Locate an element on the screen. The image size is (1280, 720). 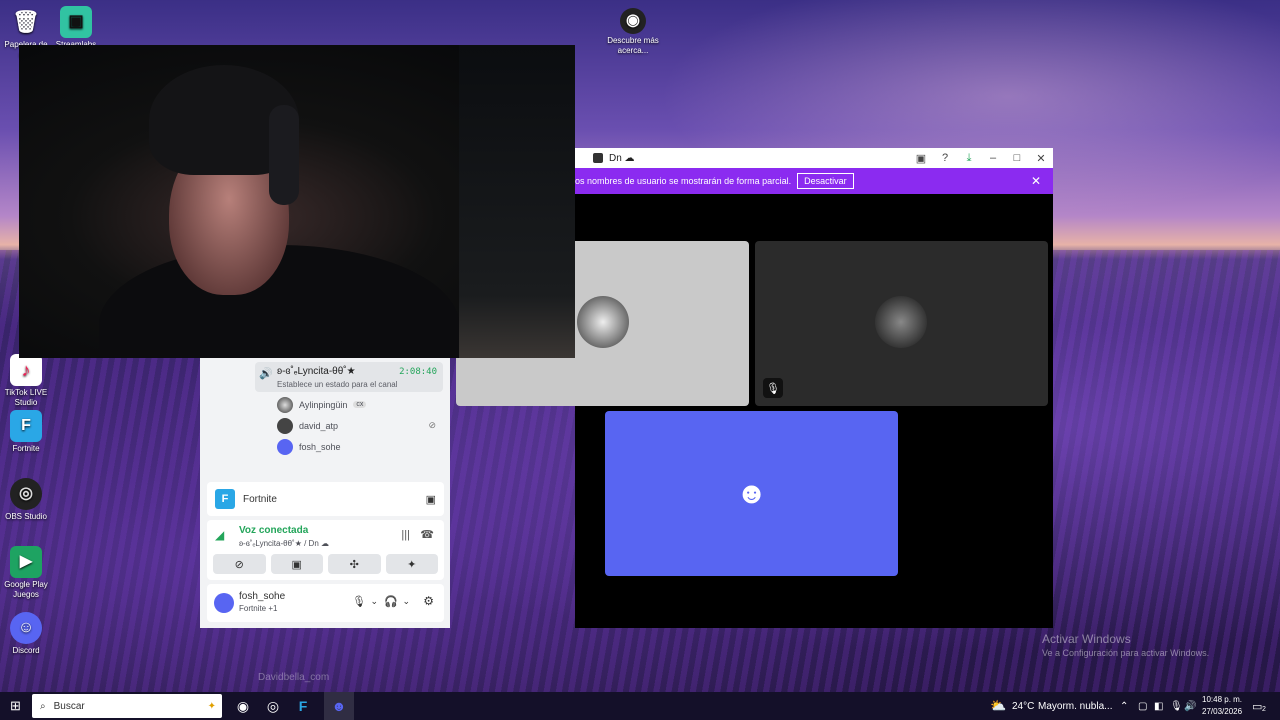
notification-icon: ▭ is located at coordinates (1257, 706).